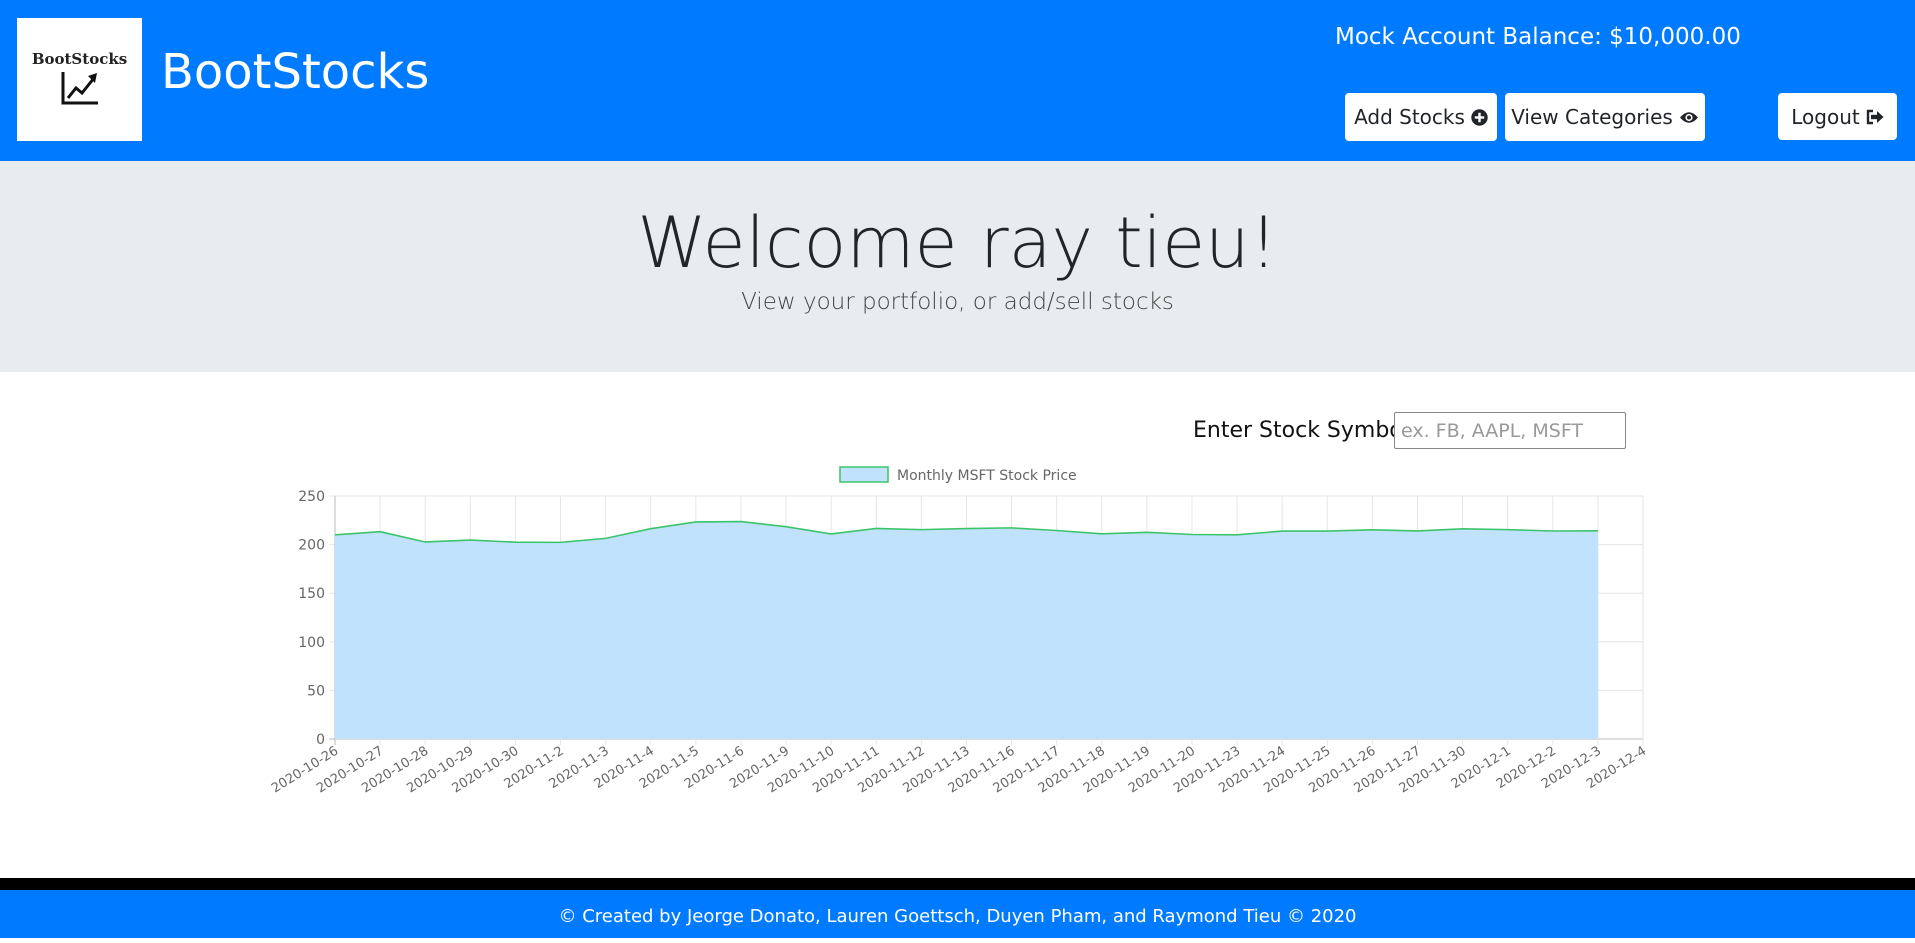  I want to click on footer-divider, so click(957, 884).